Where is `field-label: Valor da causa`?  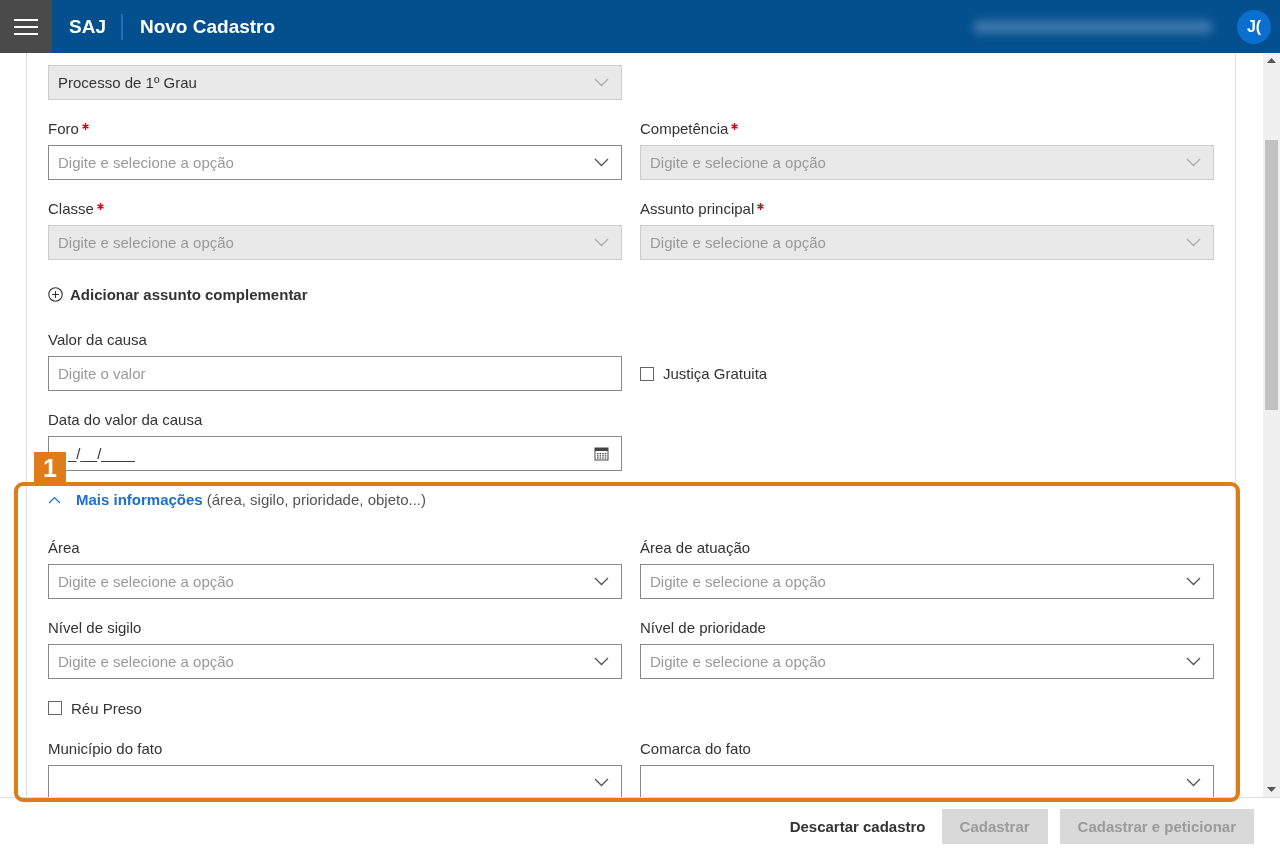
field-label: Valor da causa is located at coordinates (97, 340).